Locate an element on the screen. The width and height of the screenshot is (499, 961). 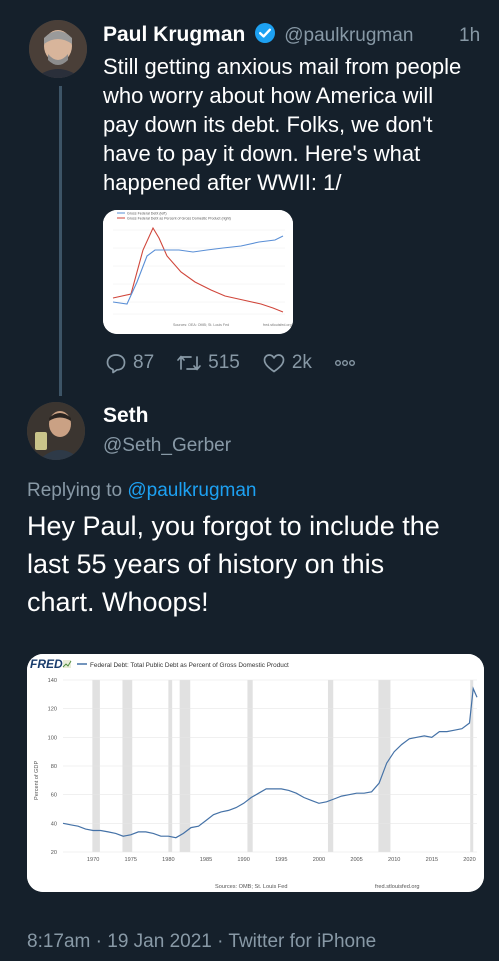
chart-source: Sources: OMB; St. Louis Fed is located at coordinates (251, 887).